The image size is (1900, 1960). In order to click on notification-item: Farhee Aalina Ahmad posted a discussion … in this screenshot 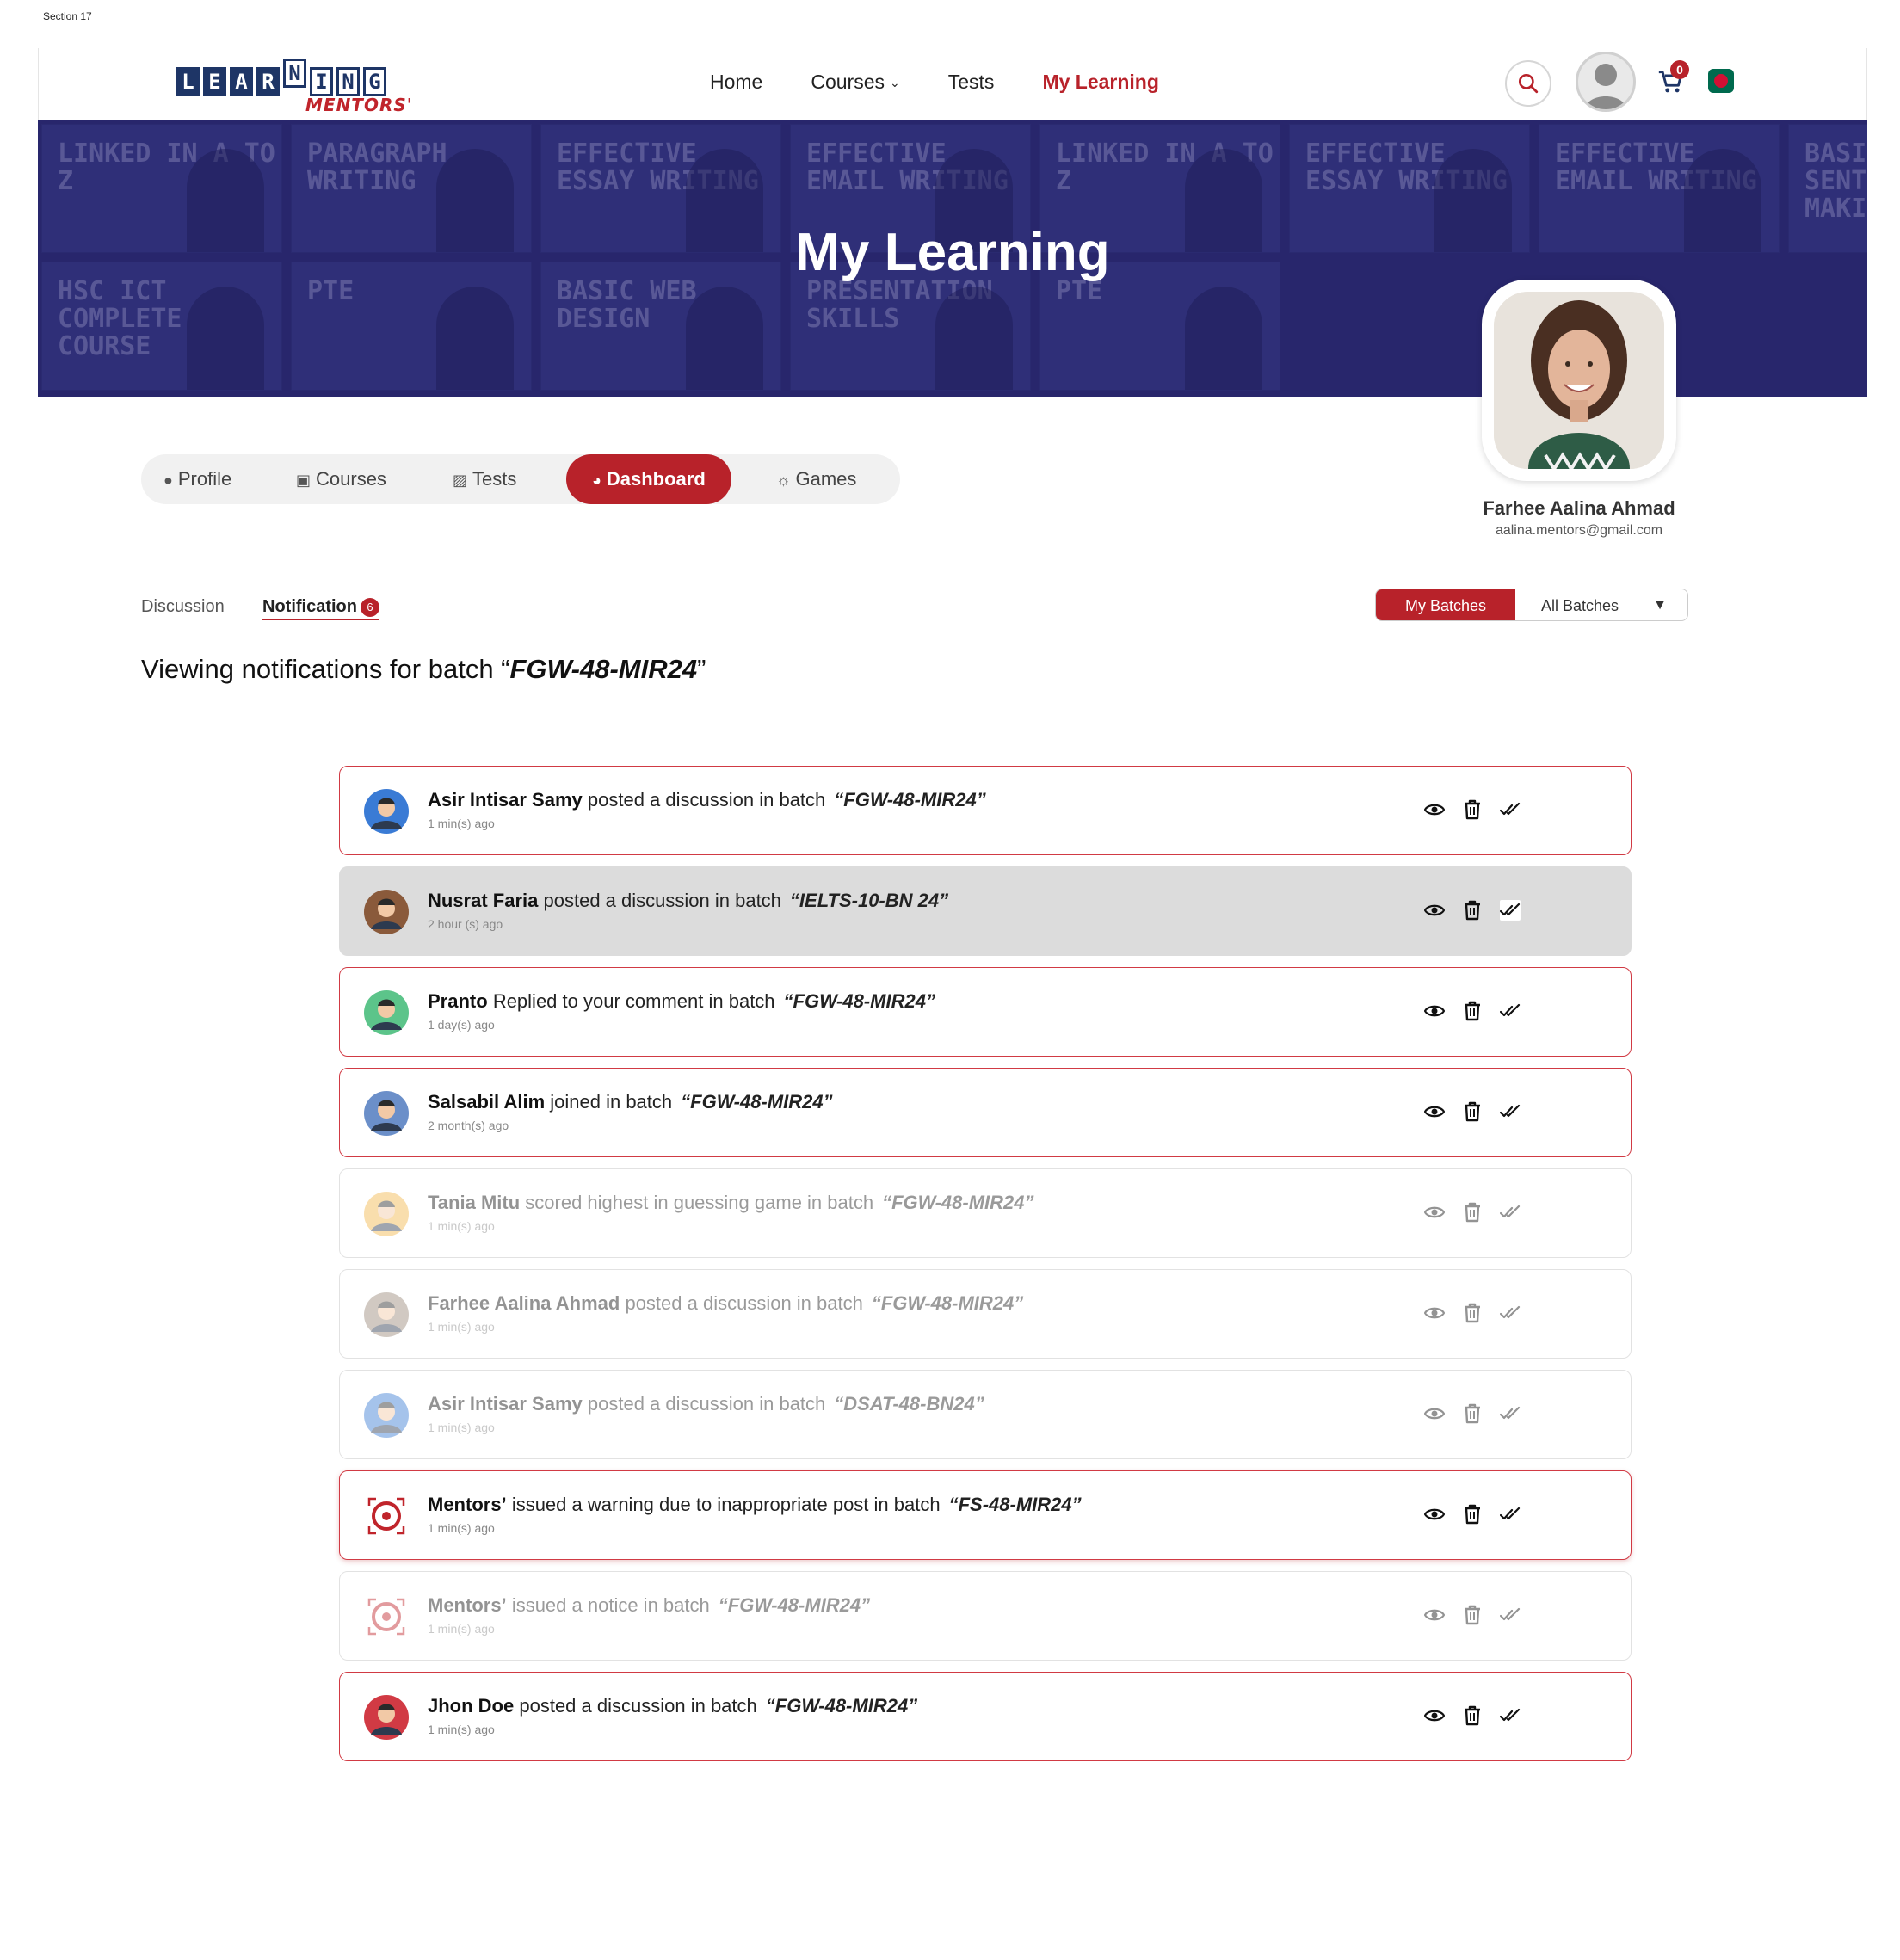, I will do `click(986, 1314)`.